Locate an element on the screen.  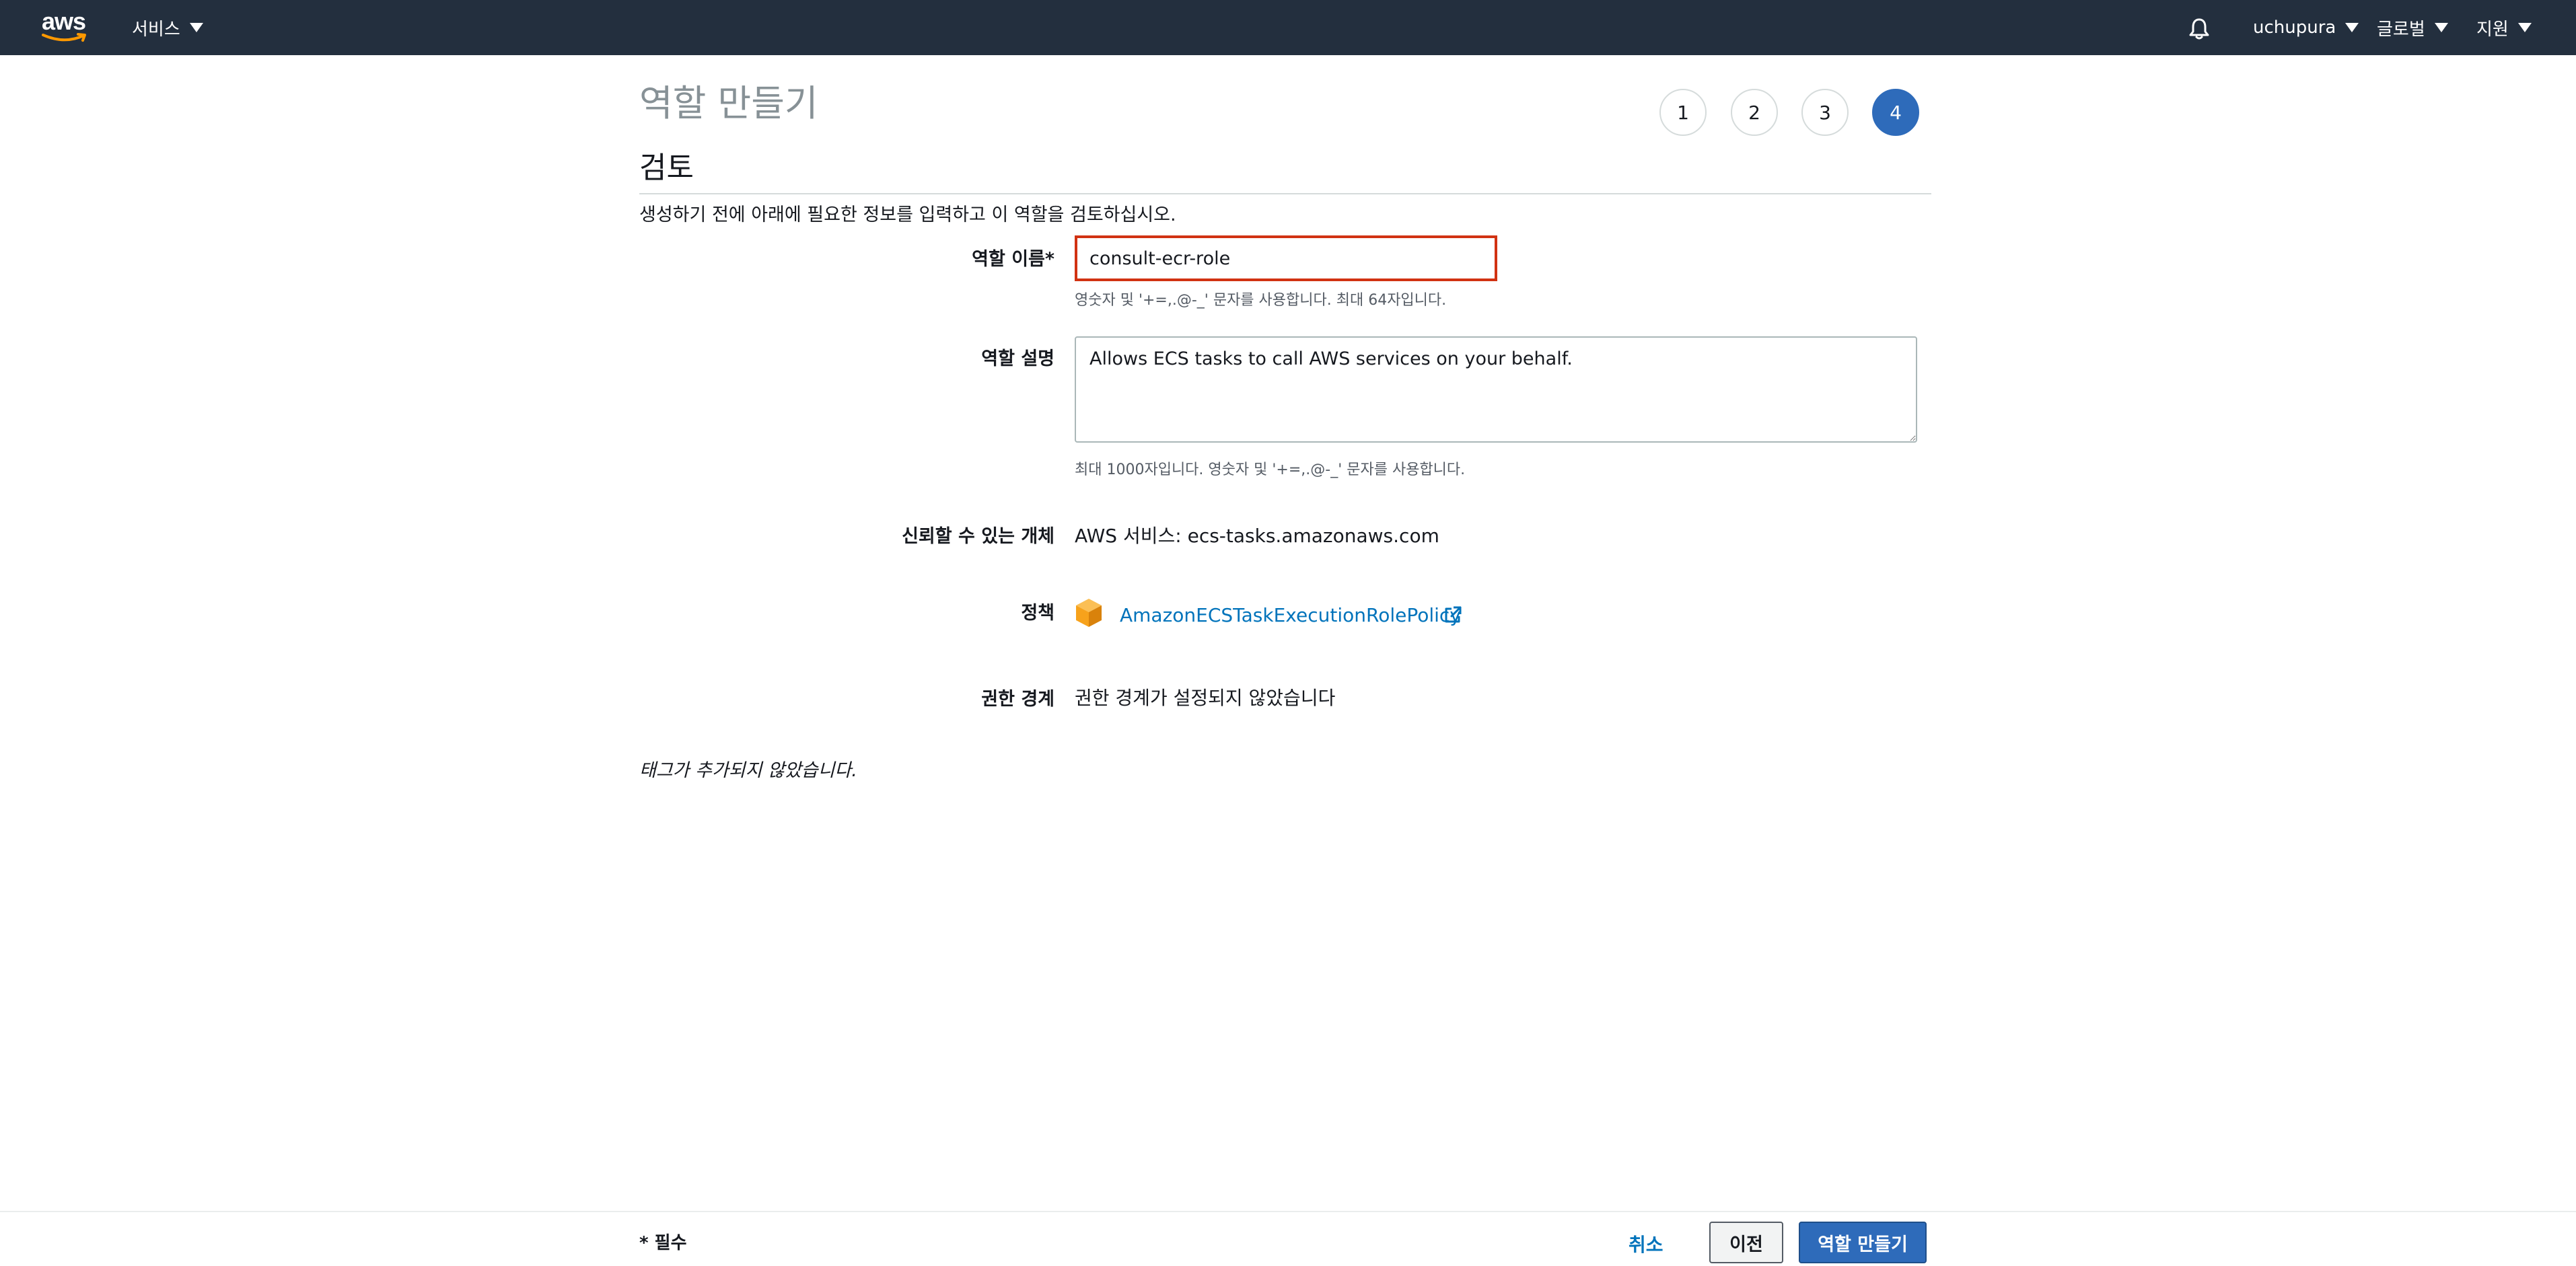
aws-logo-text: aws is located at coordinates (64, 21).